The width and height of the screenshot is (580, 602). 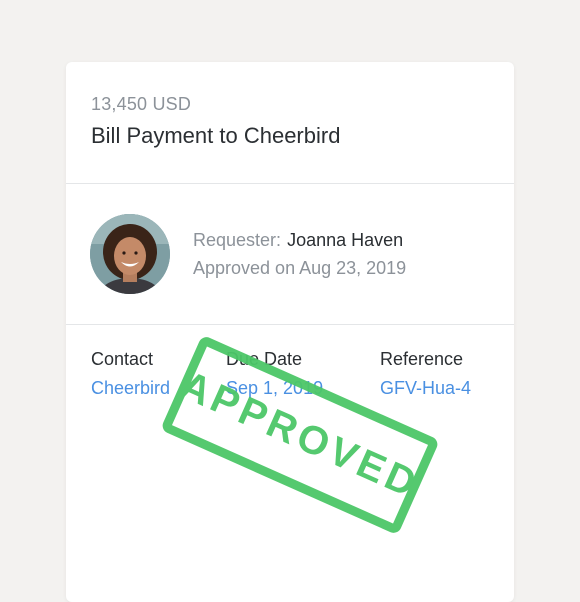 I want to click on contact-label: Contact, so click(x=122, y=359).